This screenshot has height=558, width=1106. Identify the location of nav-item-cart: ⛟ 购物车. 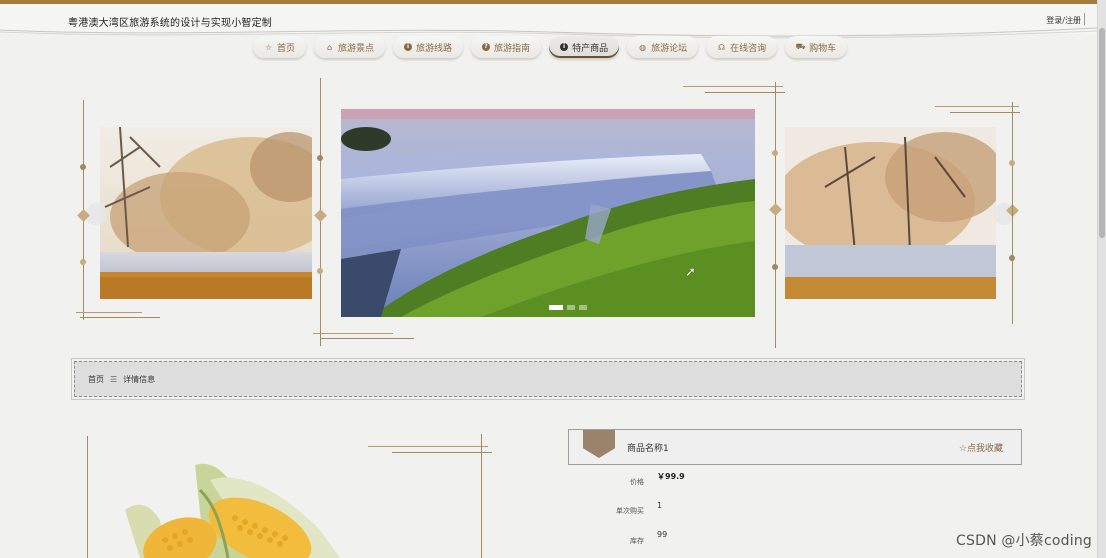
(816, 47).